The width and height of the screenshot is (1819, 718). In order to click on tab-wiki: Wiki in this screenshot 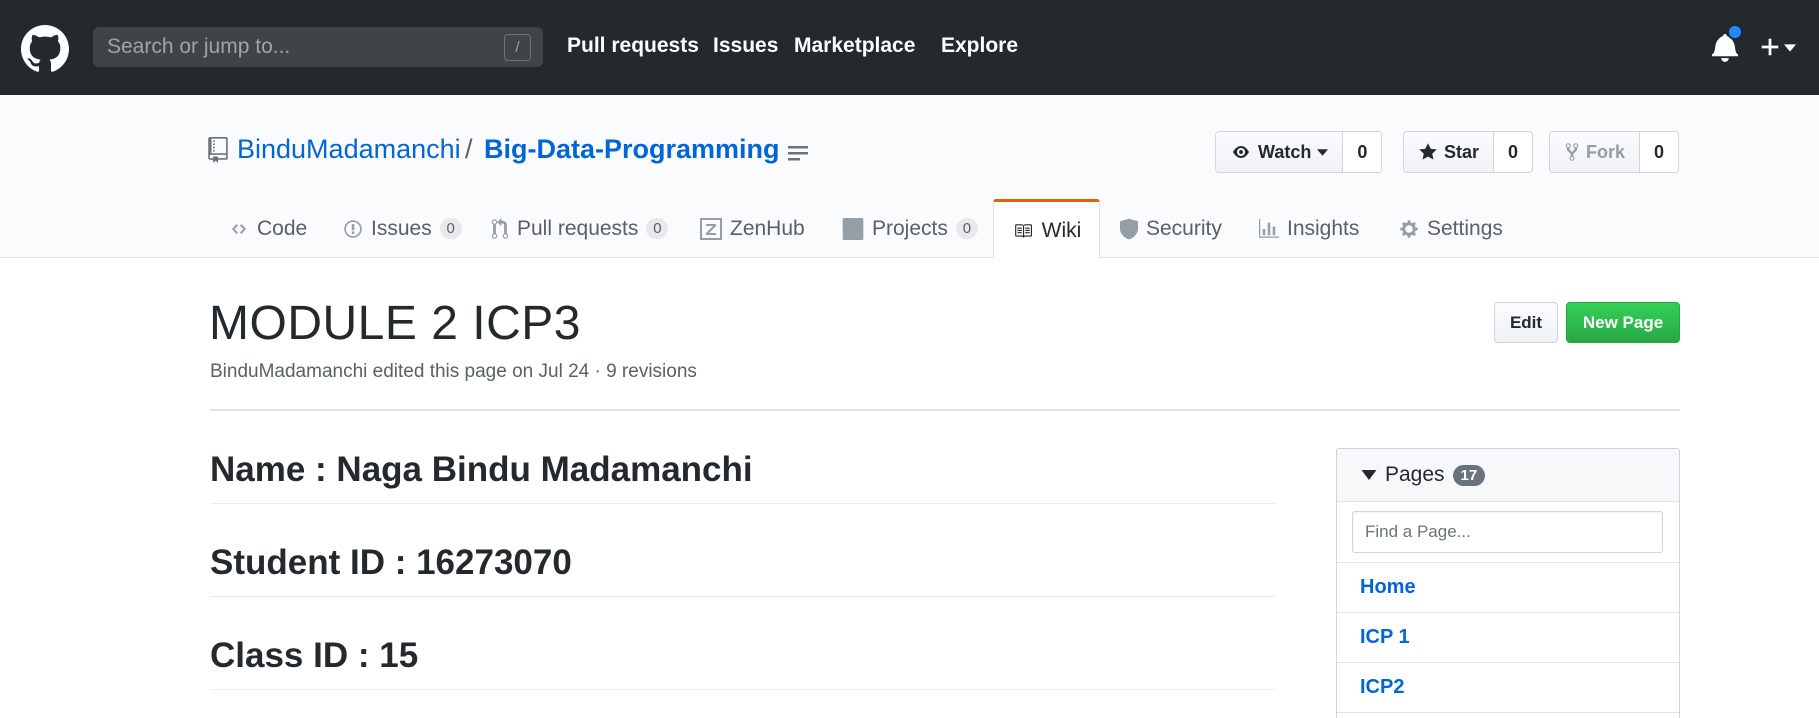, I will do `click(1046, 229)`.